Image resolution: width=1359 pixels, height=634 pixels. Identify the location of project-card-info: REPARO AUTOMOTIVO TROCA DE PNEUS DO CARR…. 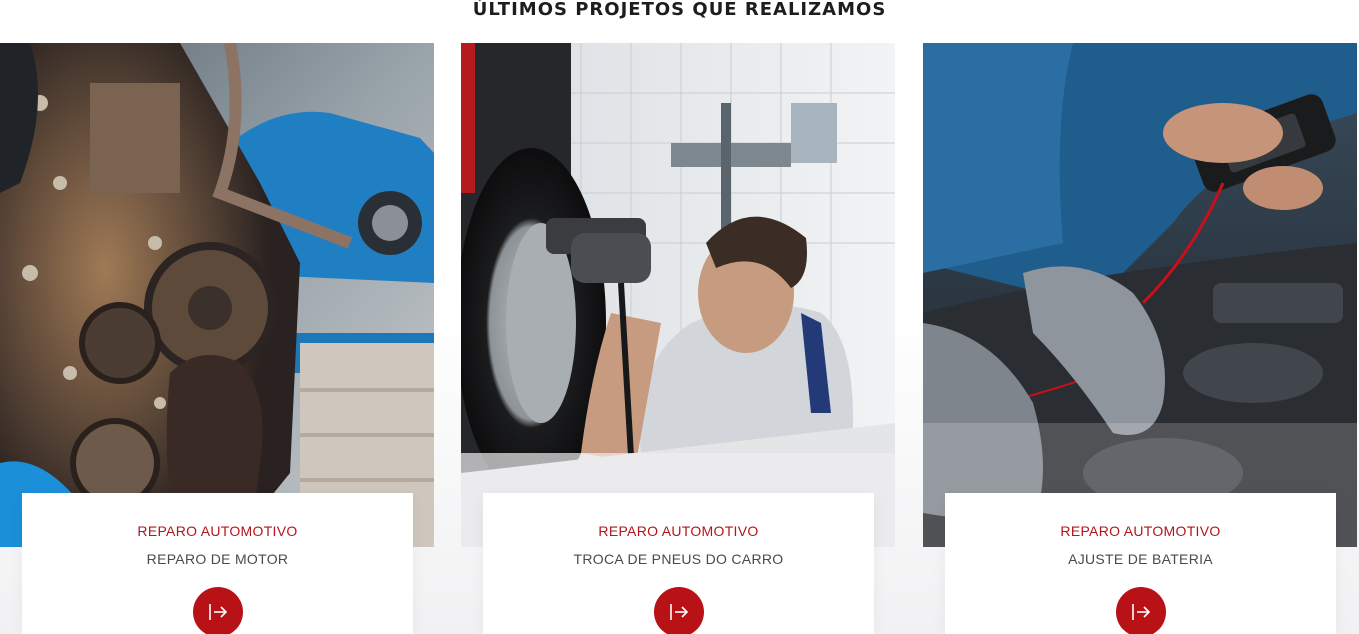
(678, 563).